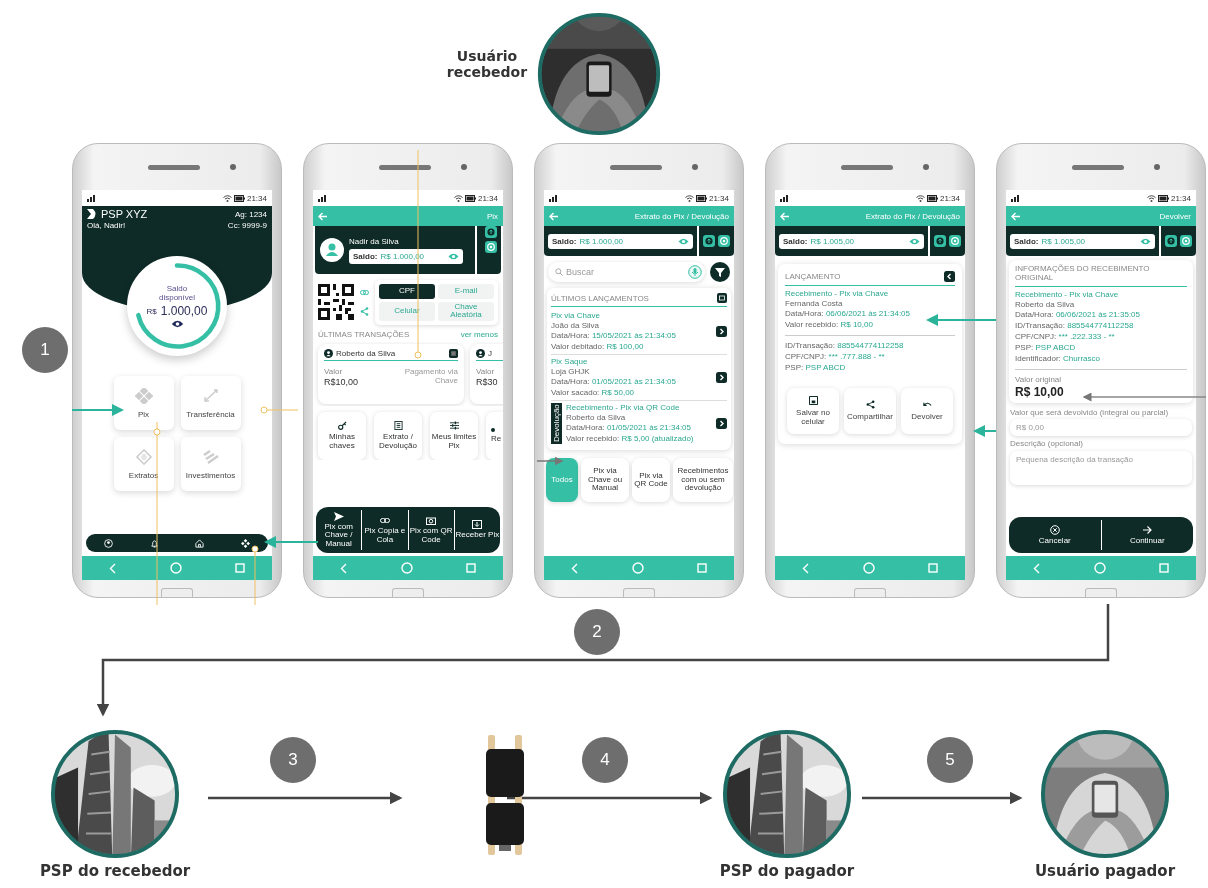 The width and height of the screenshot is (1208, 888). Describe the element at coordinates (1055, 535) in the screenshot. I see `action-button: Cancelar` at that location.